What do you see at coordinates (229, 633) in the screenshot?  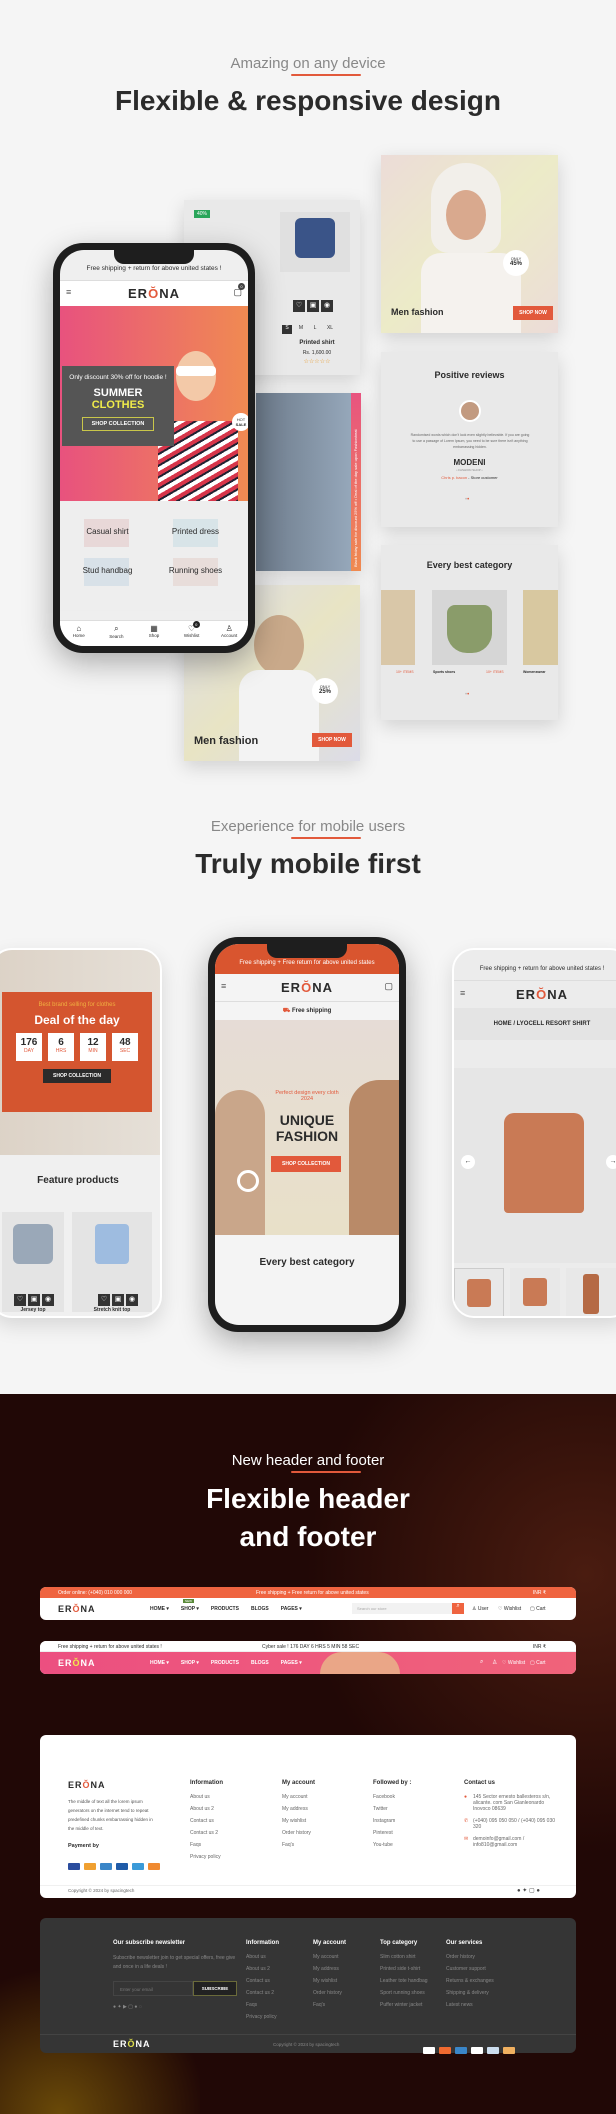 I see `tab-account: ♙ Account` at bounding box center [229, 633].